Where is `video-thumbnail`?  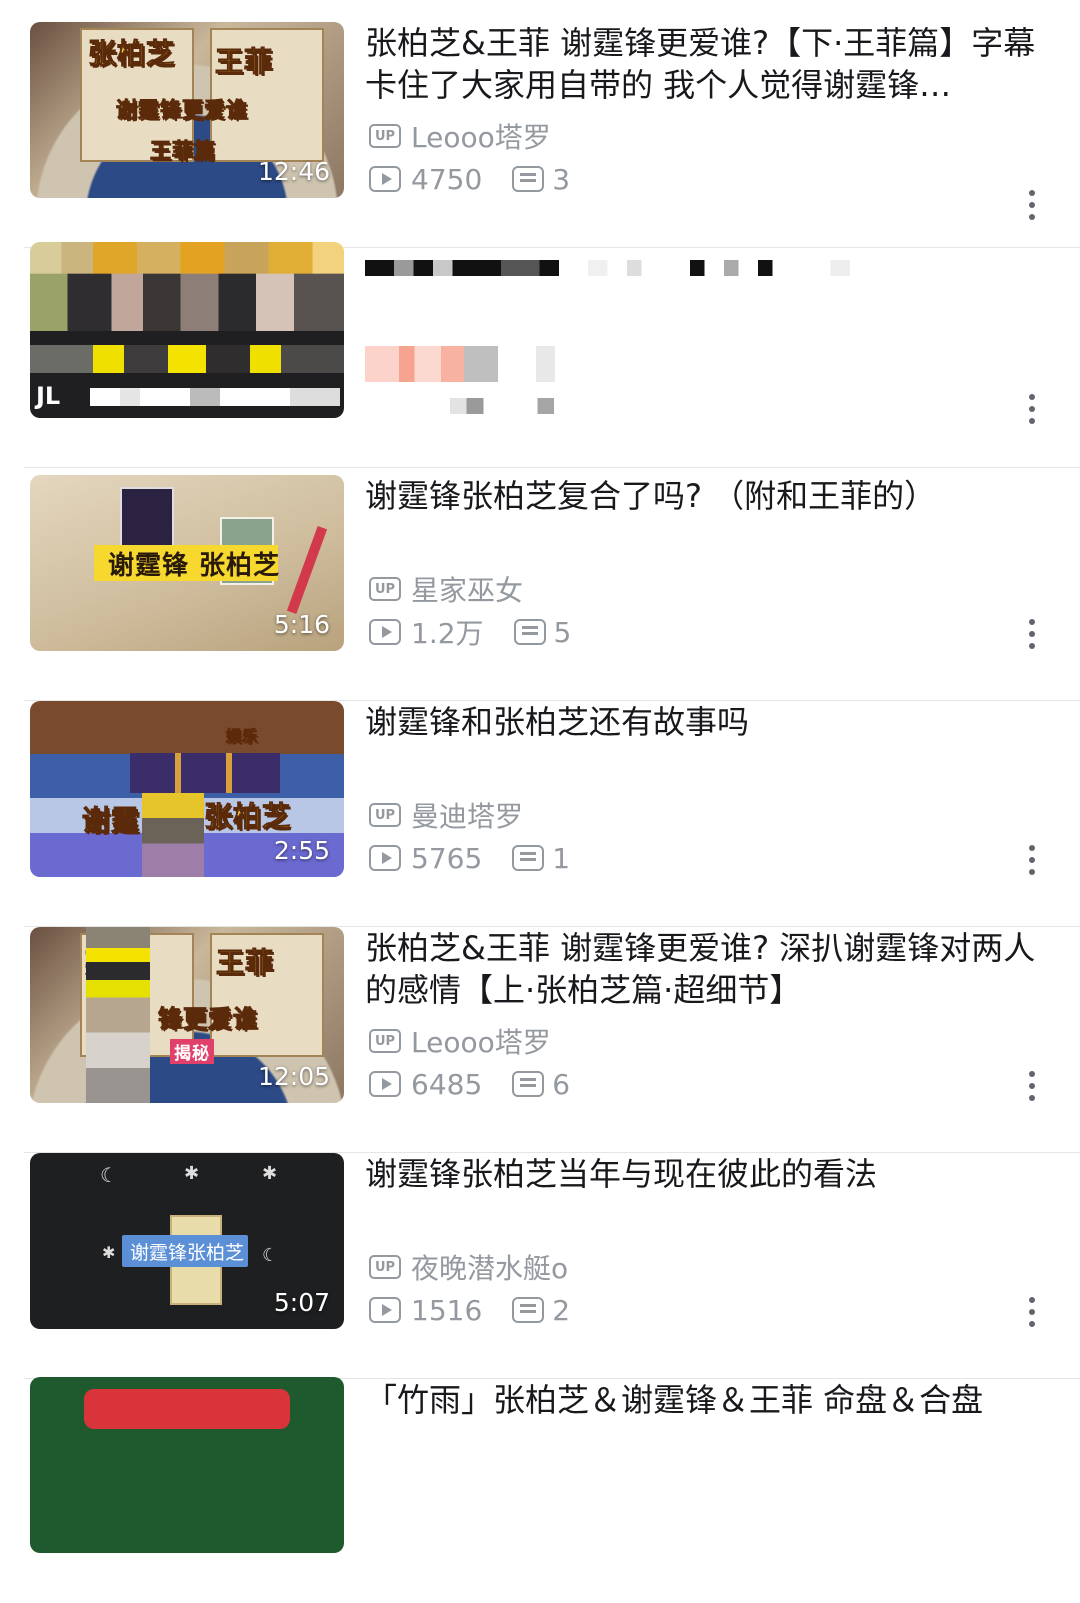 video-thumbnail is located at coordinates (187, 1465).